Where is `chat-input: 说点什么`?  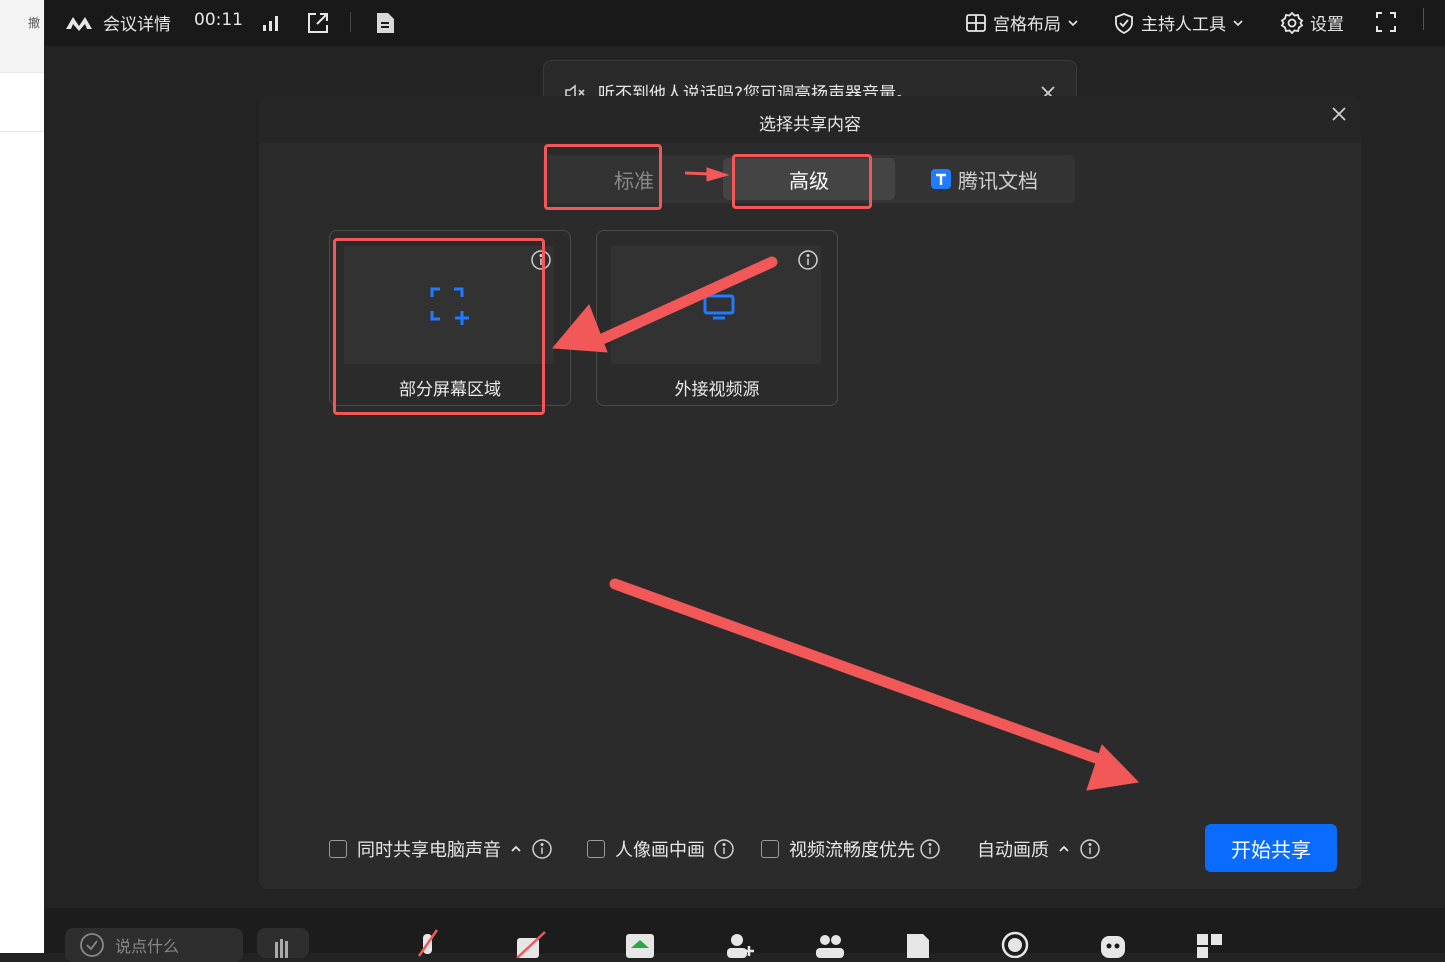
chat-input: 说点什么 is located at coordinates (154, 945).